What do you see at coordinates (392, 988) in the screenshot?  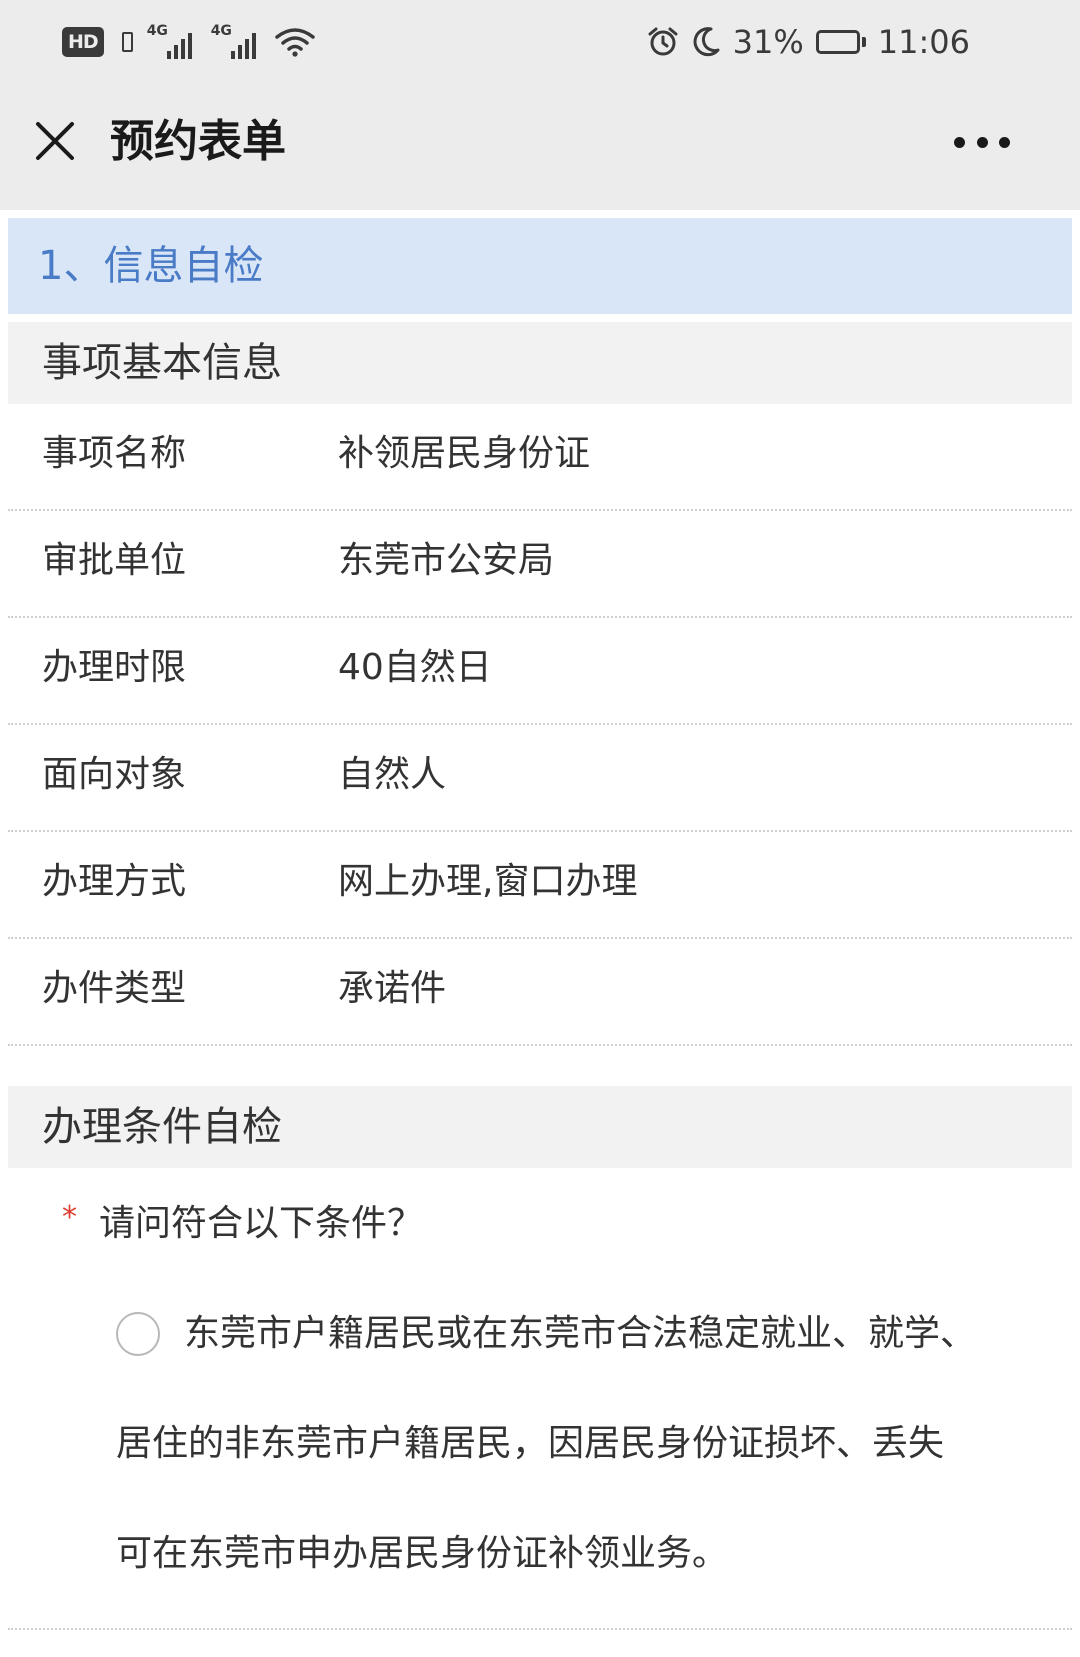 I see `info-value: 承诺件` at bounding box center [392, 988].